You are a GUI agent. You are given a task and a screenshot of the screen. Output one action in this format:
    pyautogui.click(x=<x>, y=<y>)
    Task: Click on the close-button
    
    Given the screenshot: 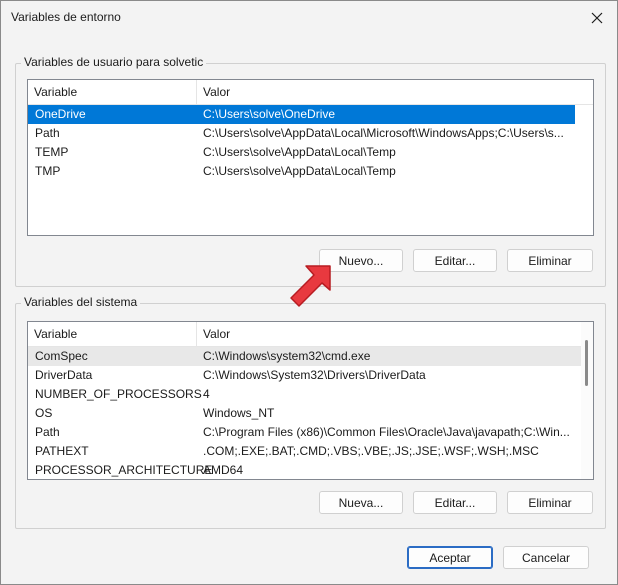 What is the action you would take?
    pyautogui.click(x=597, y=18)
    